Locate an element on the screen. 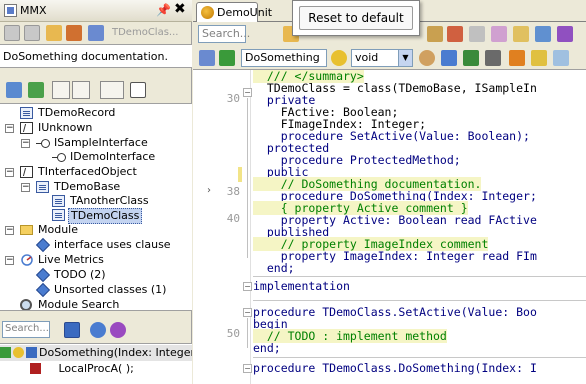 This screenshot has height=384, width=586. add-icon is located at coordinates (14, 90).